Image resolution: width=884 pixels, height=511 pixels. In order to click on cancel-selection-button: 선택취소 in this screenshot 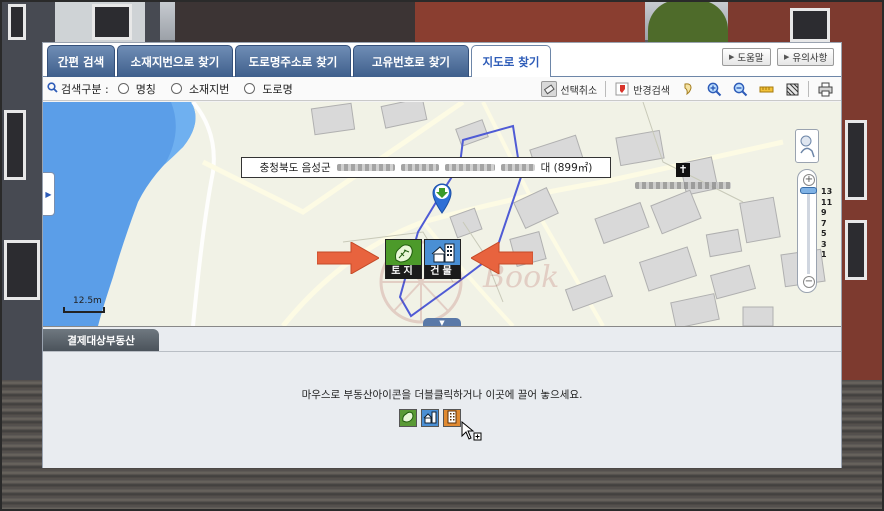, I will do `click(569, 89)`.